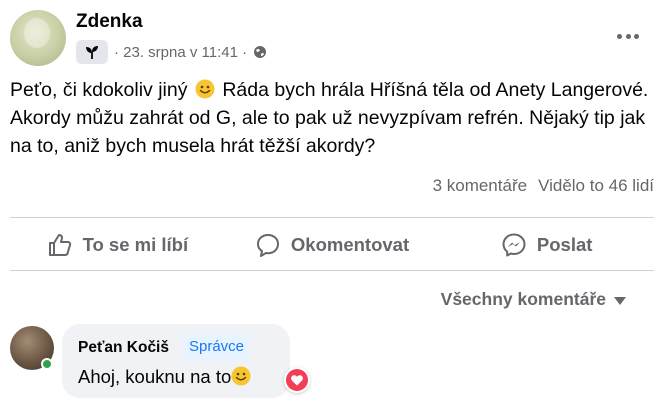  I want to click on sprout-icon, so click(92, 52).